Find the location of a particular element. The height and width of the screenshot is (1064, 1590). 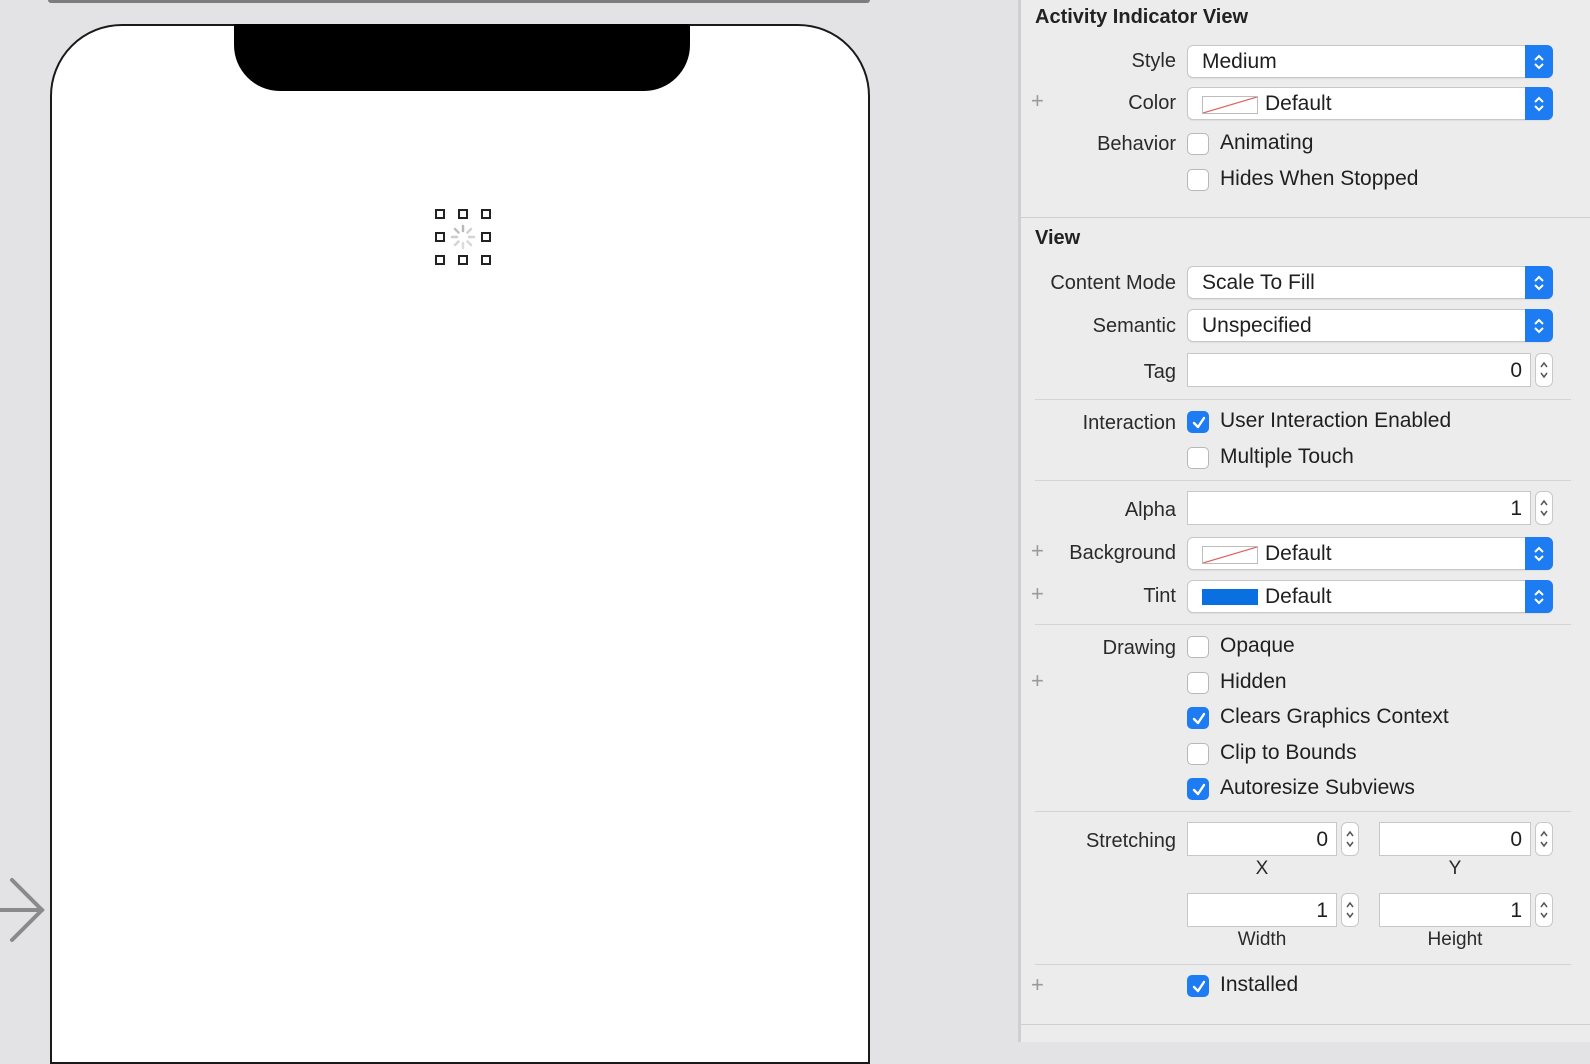

hidden-checkbox is located at coordinates (1198, 683).